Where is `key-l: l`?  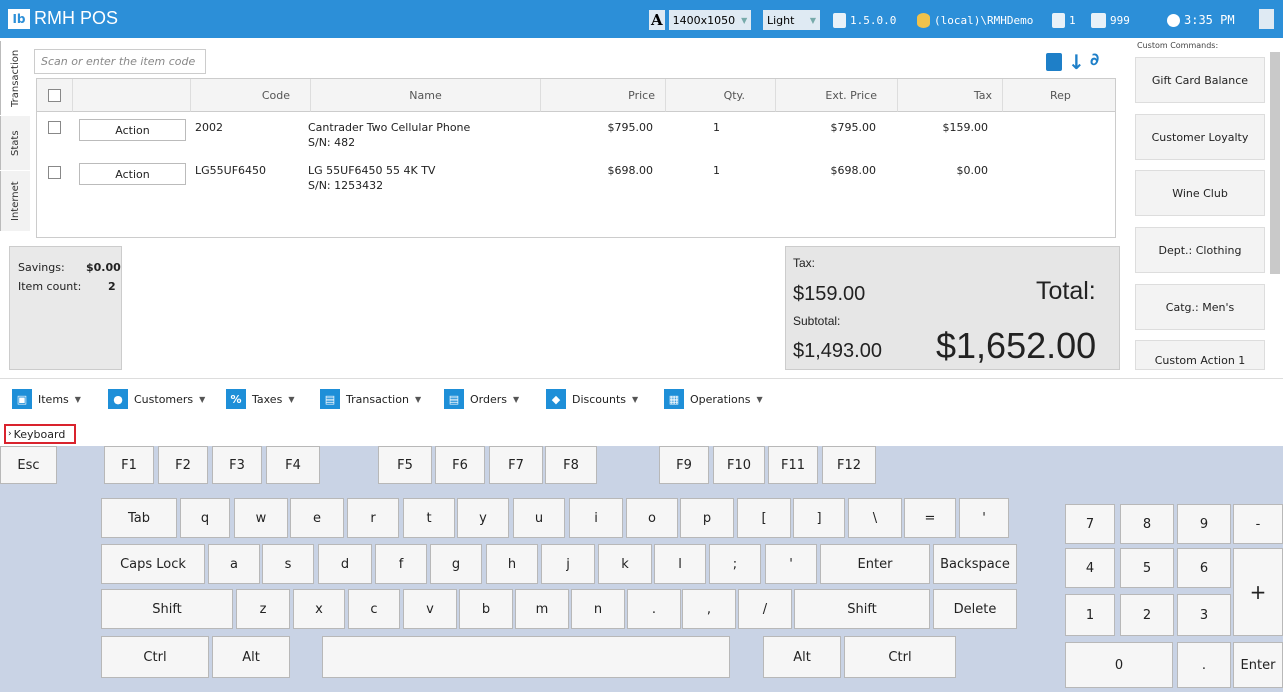 key-l: l is located at coordinates (680, 564).